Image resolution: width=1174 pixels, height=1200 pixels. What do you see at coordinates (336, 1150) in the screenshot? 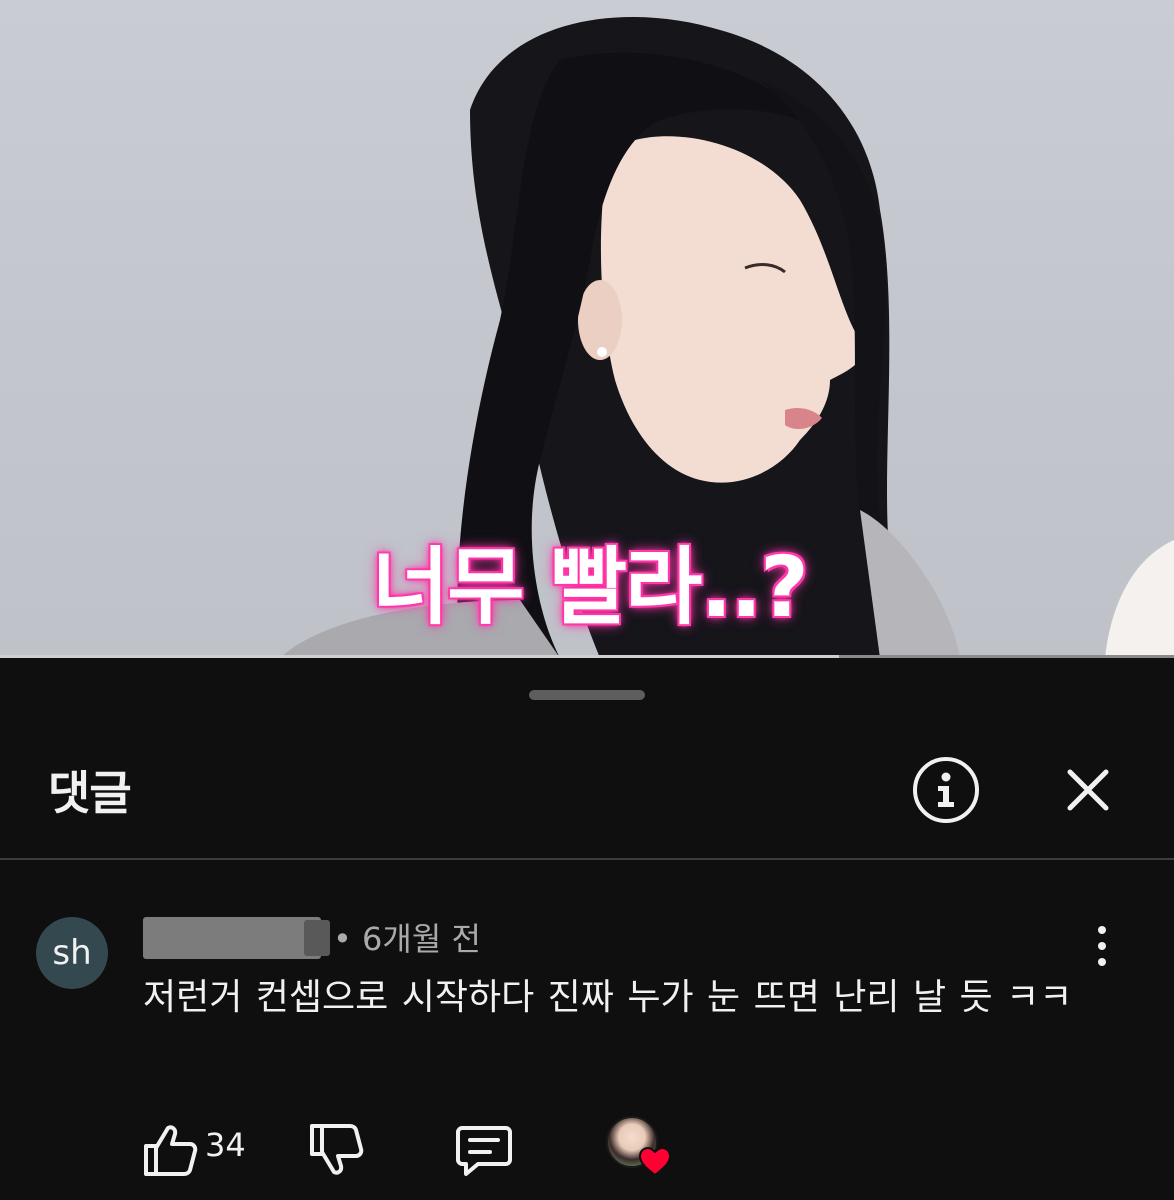
I see `dislike-icon` at bounding box center [336, 1150].